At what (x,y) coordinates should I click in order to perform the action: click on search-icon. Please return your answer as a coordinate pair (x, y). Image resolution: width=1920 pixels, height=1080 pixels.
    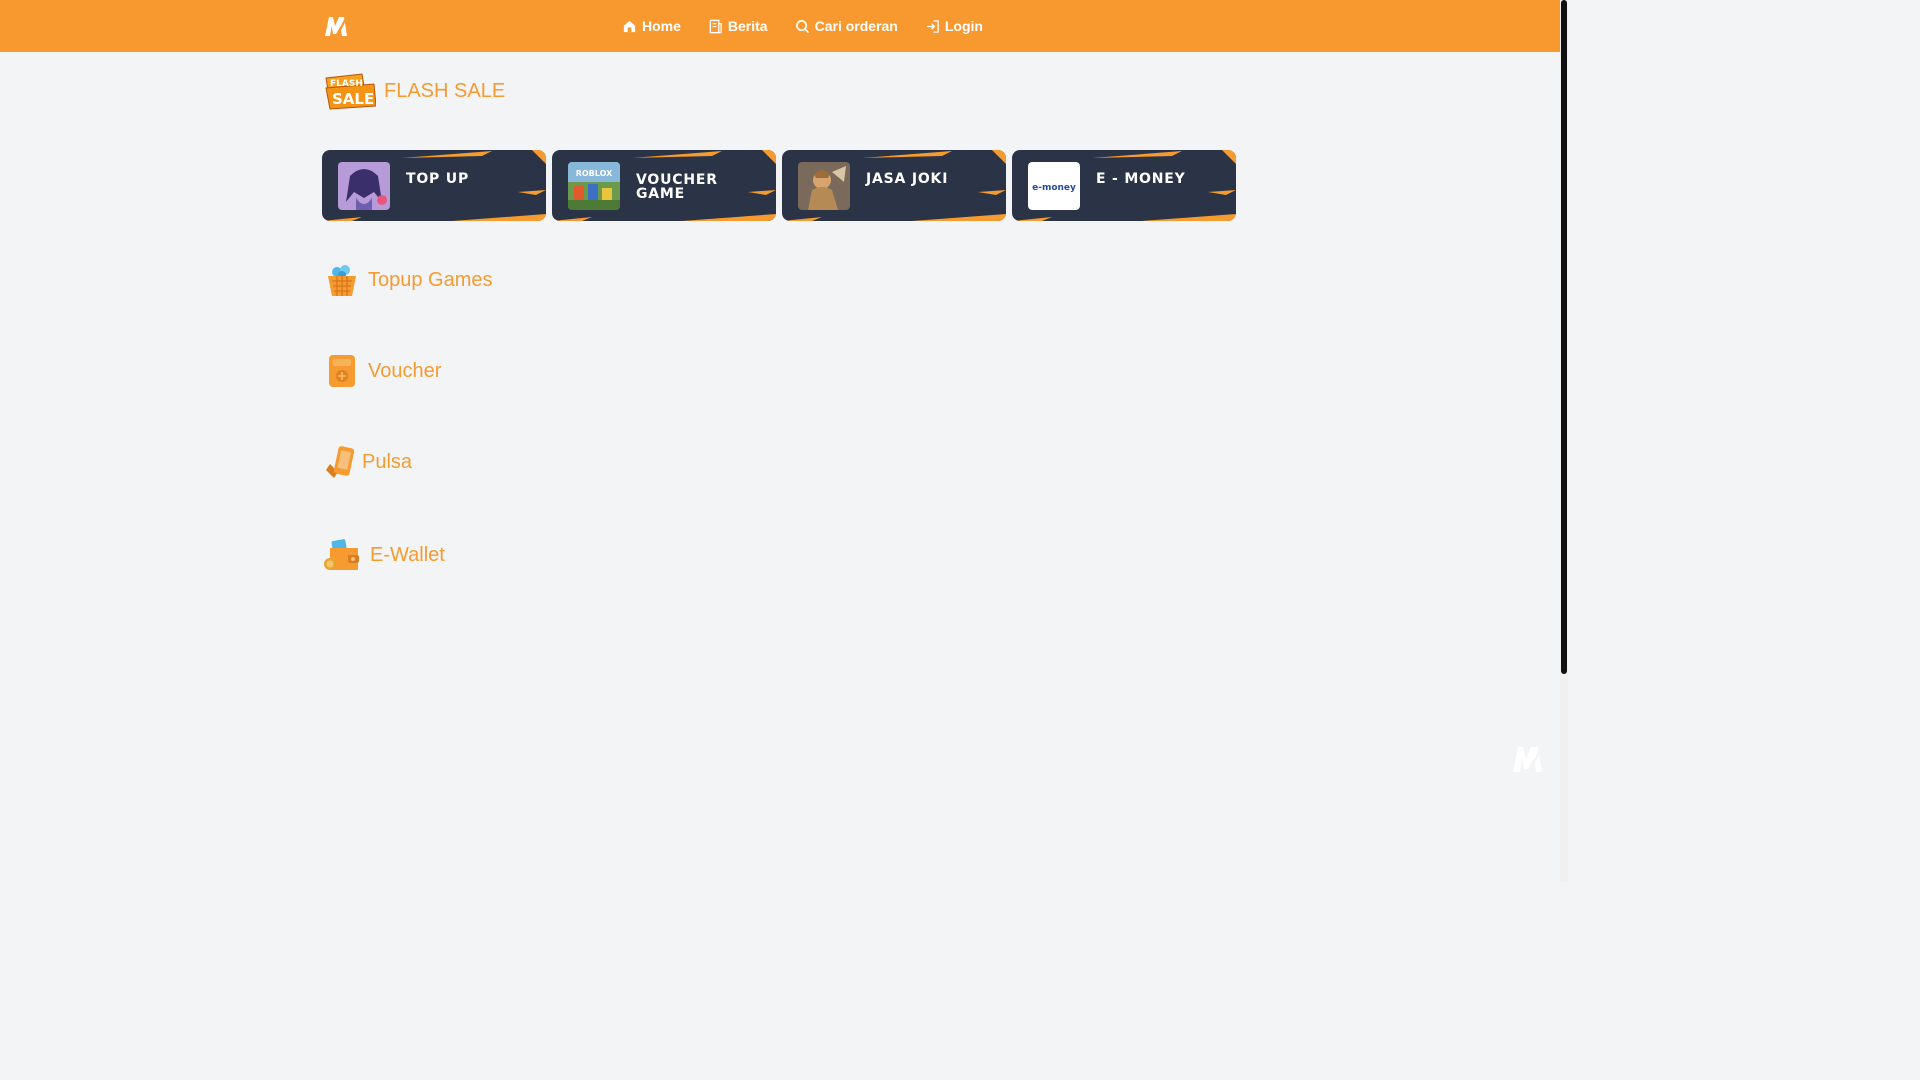
    Looking at the image, I should click on (802, 26).